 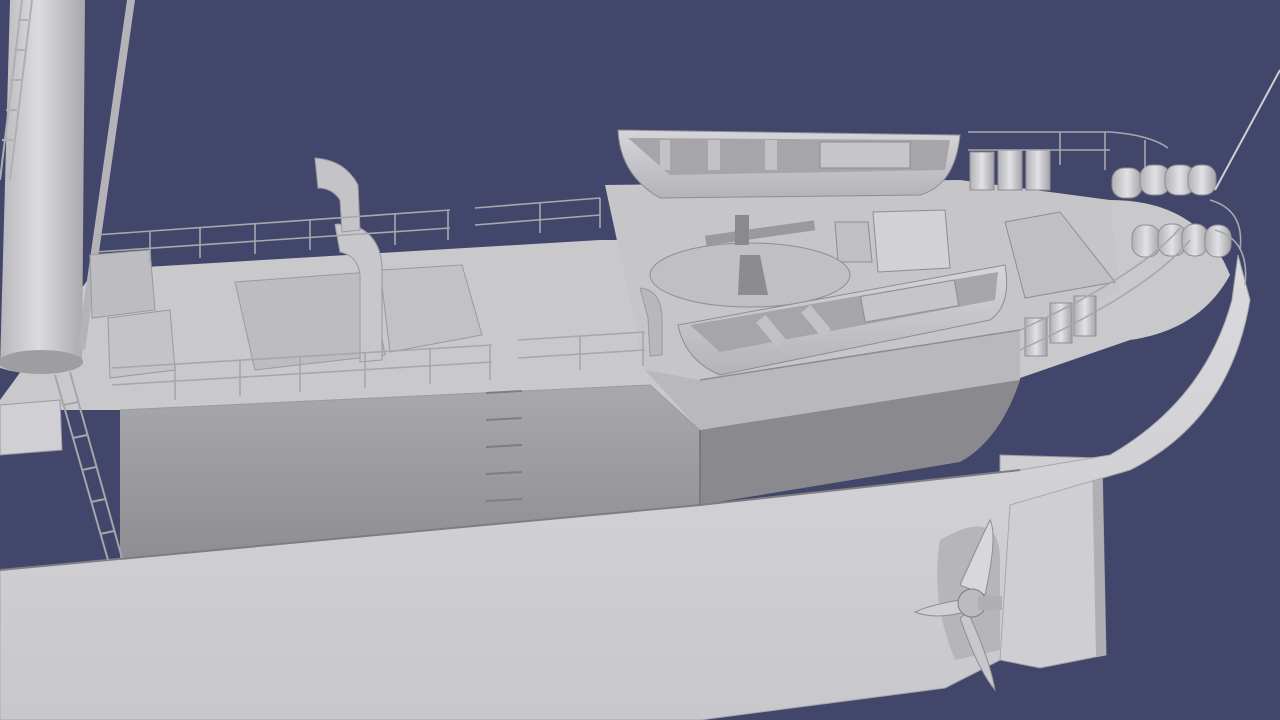 I want to click on drum-rack-upper, so click(x=1164, y=181).